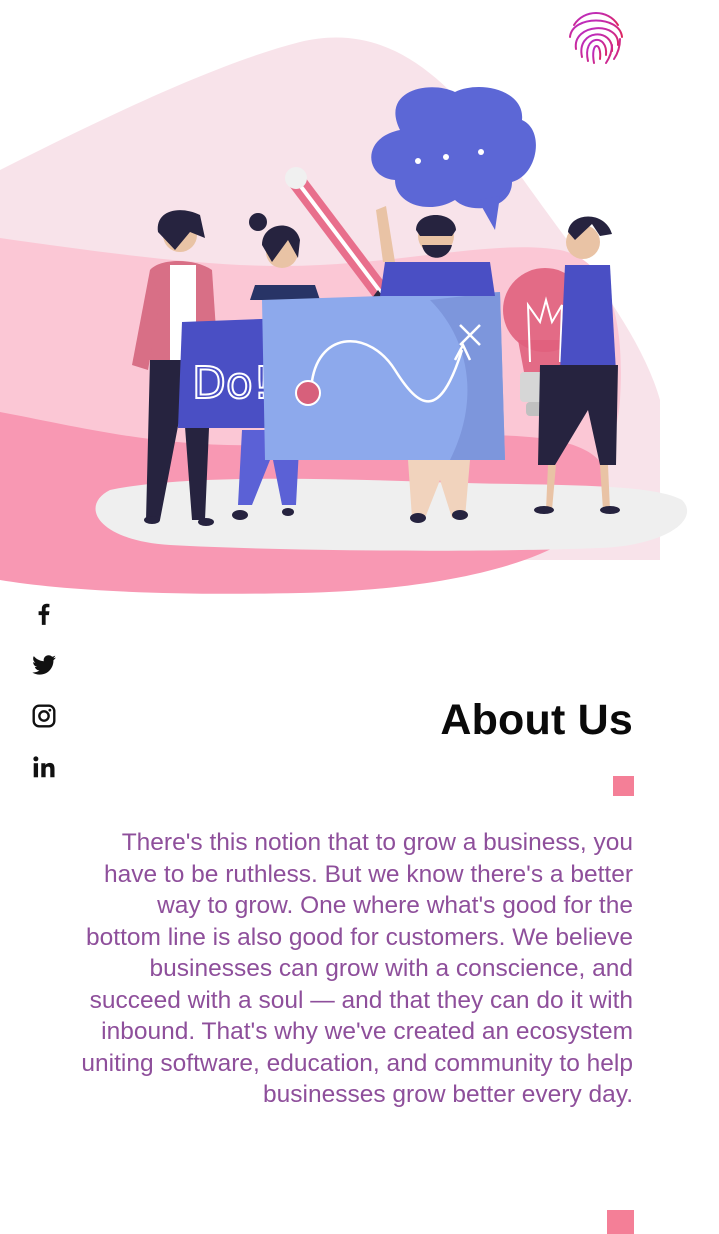 The image size is (719, 1234). I want to click on about-title: About Us, so click(536, 720).